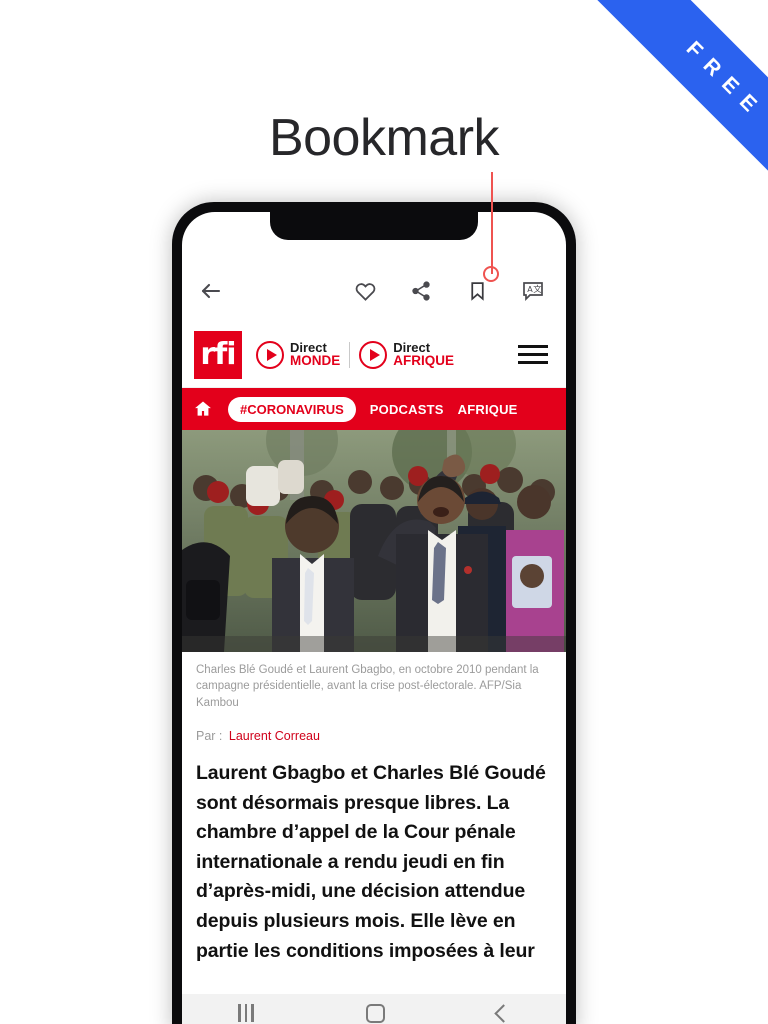 The width and height of the screenshot is (768, 1024). I want to click on live-afrique-line2: AFRIQUE, so click(423, 361).